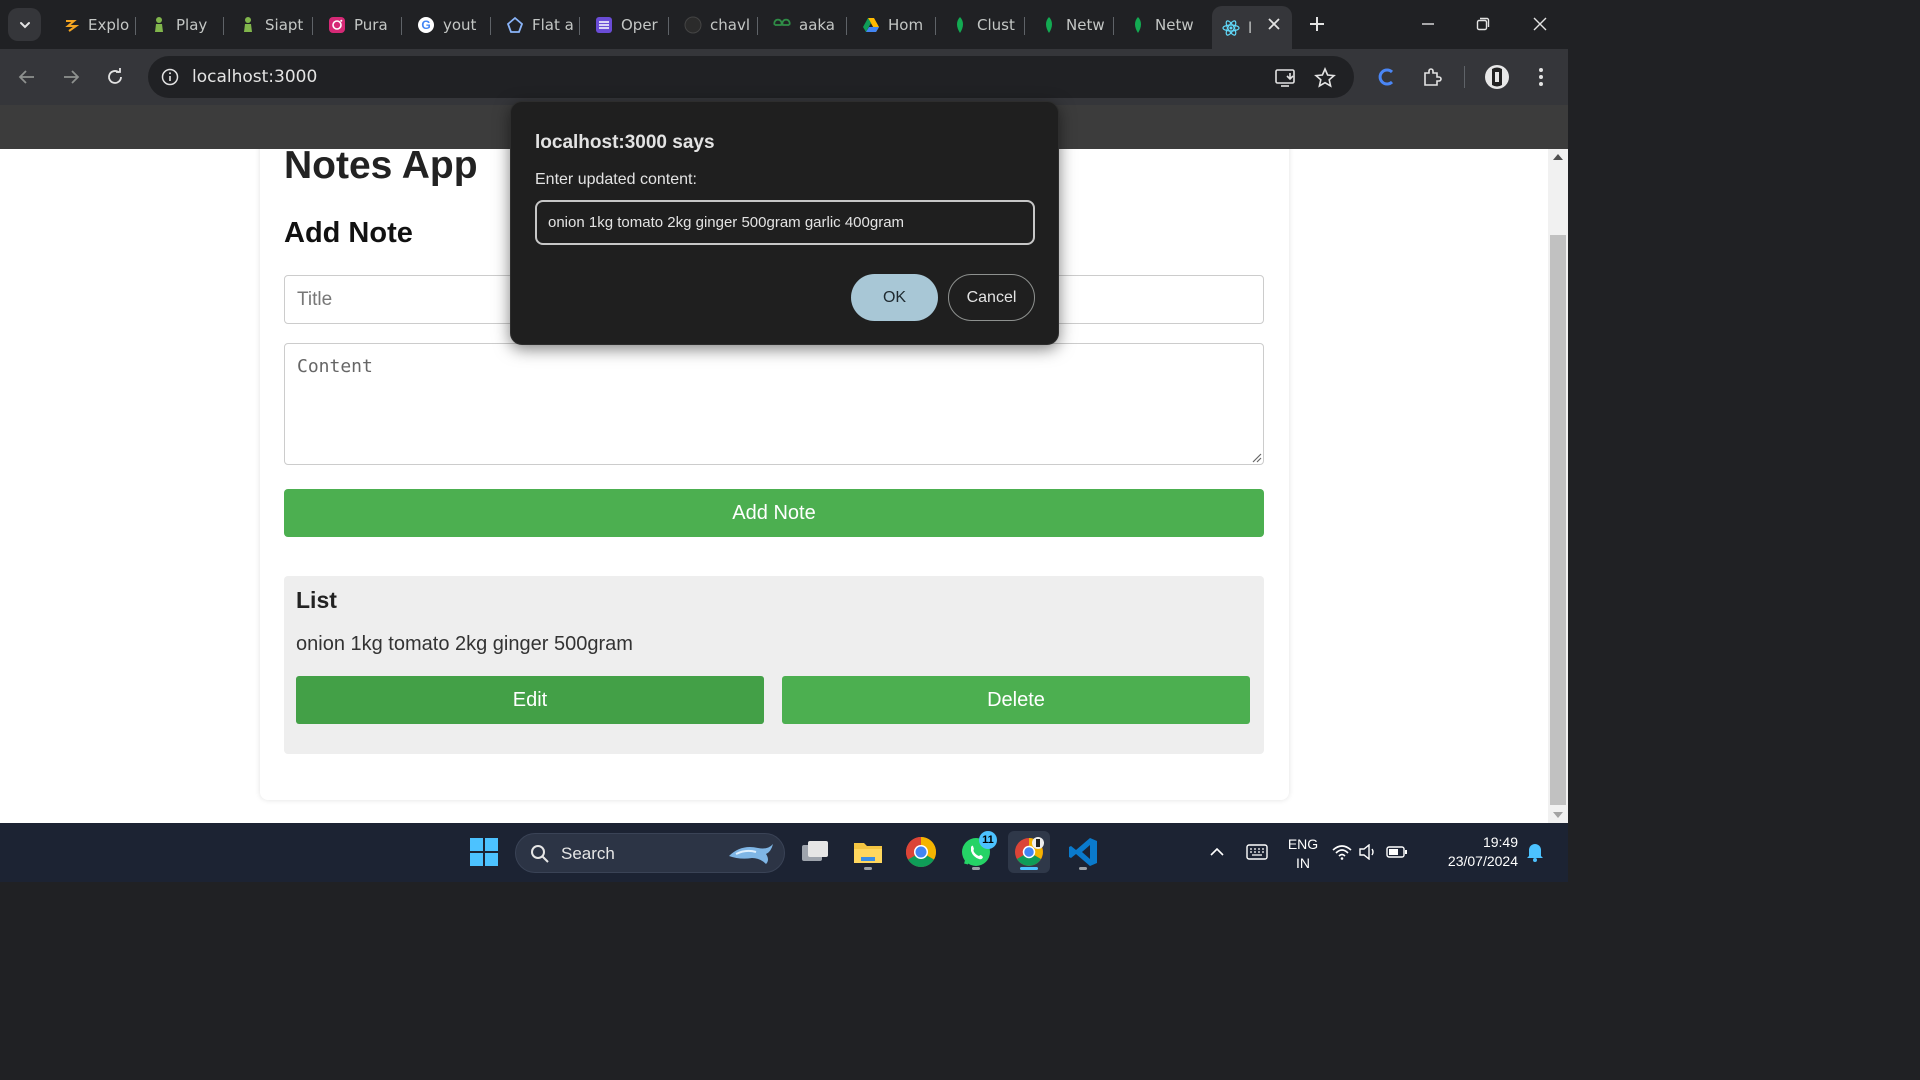  I want to click on bell-icon, so click(1535, 853).